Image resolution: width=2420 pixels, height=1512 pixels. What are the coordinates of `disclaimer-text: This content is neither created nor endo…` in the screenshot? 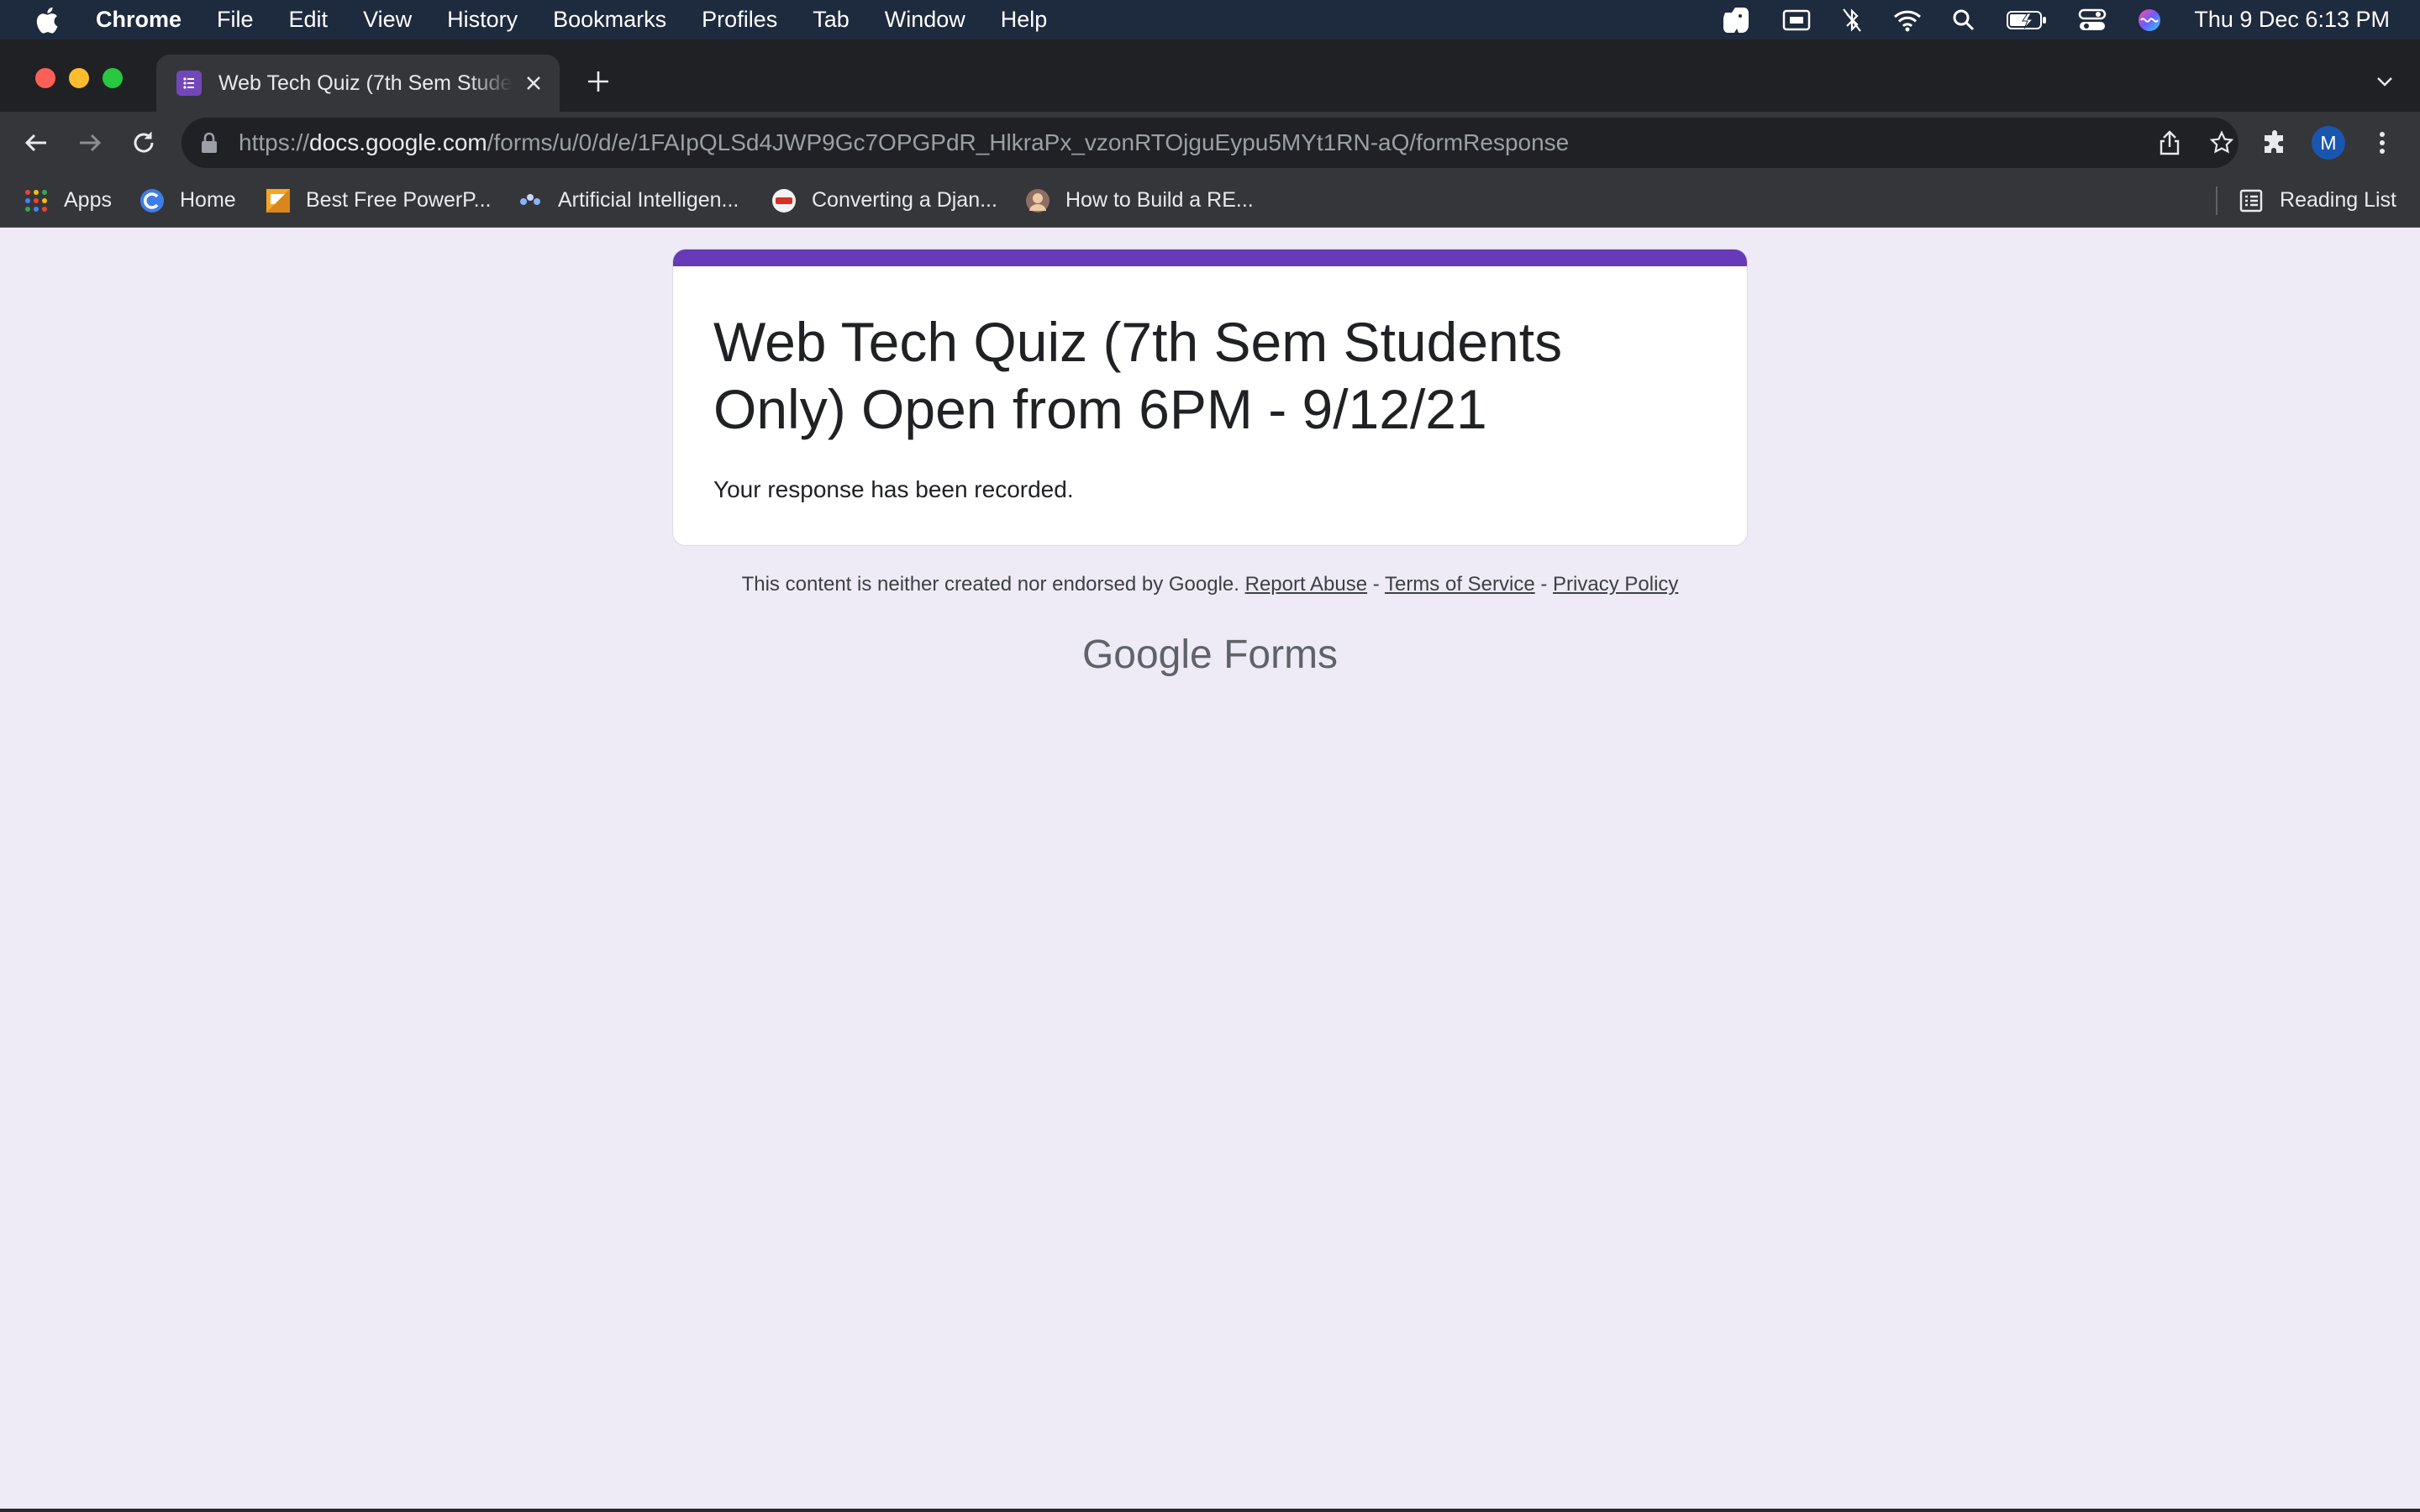 It's located at (990, 584).